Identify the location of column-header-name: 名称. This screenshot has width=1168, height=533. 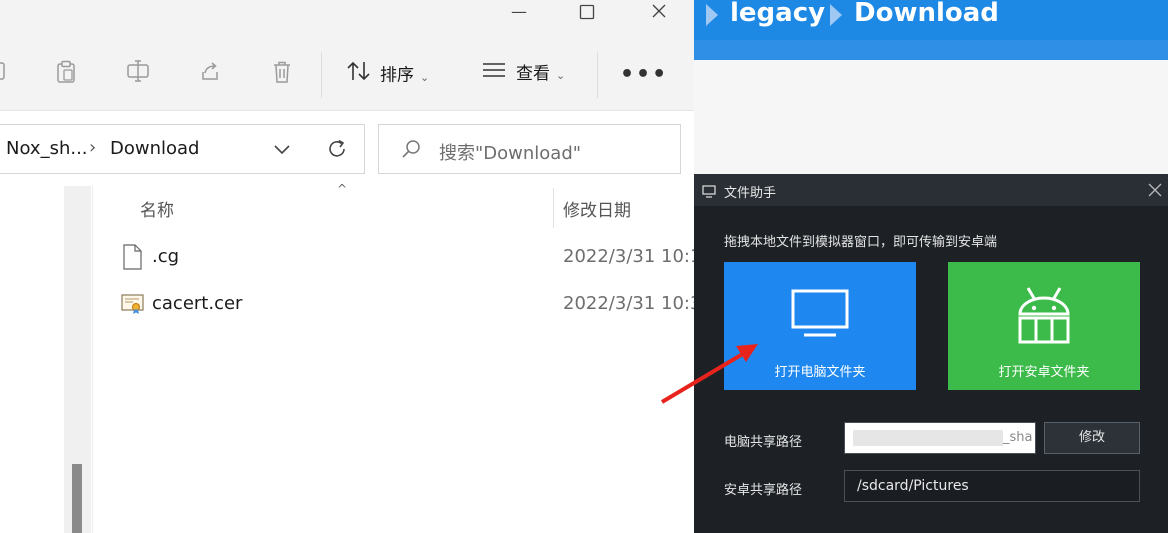
(157, 208).